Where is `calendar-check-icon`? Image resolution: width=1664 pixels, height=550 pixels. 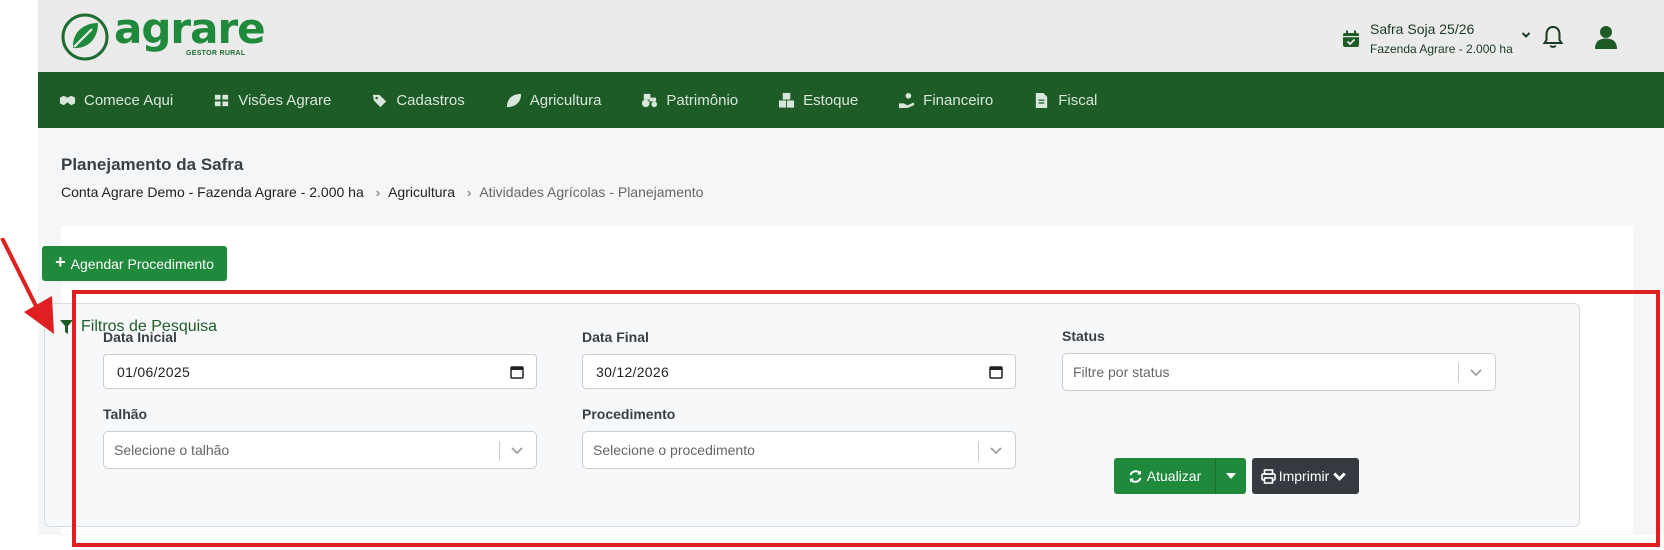 calendar-check-icon is located at coordinates (1351, 38).